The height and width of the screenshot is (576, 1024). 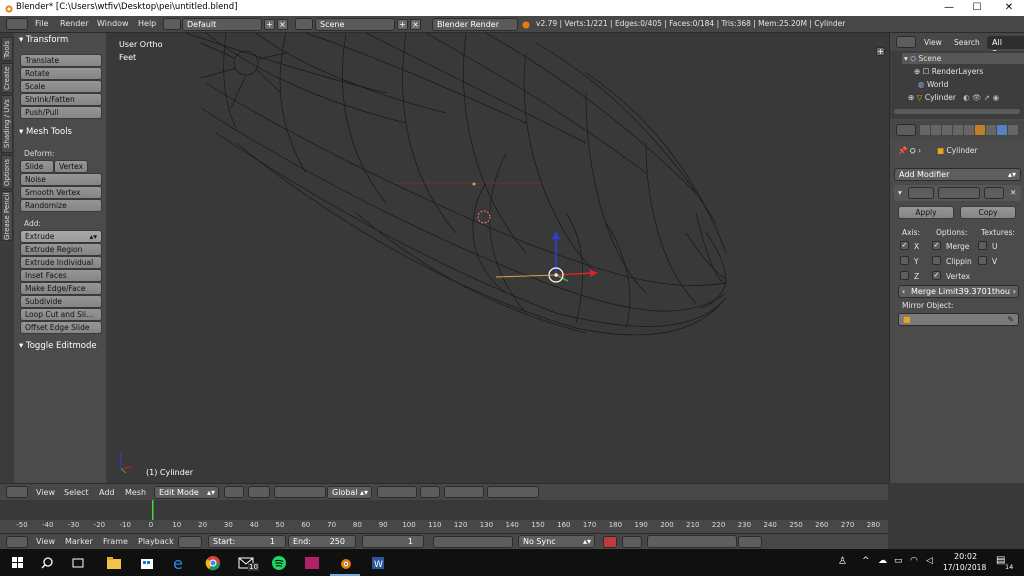 I want to click on file-explorer-icon, so click(x=114, y=563).